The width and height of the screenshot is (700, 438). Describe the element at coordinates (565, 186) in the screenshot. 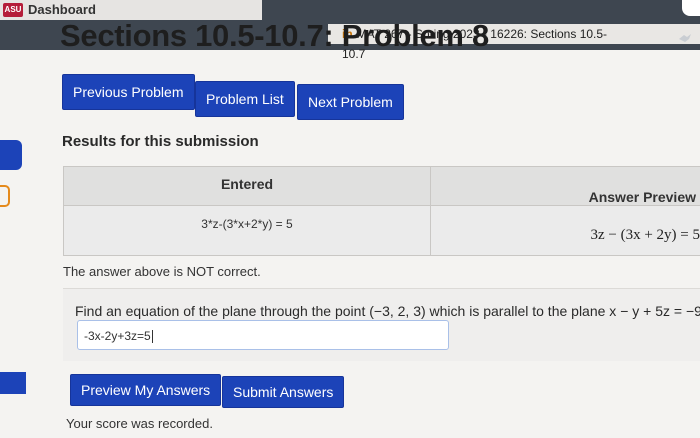

I see `column-header-answer-preview: Answer Preview` at that location.